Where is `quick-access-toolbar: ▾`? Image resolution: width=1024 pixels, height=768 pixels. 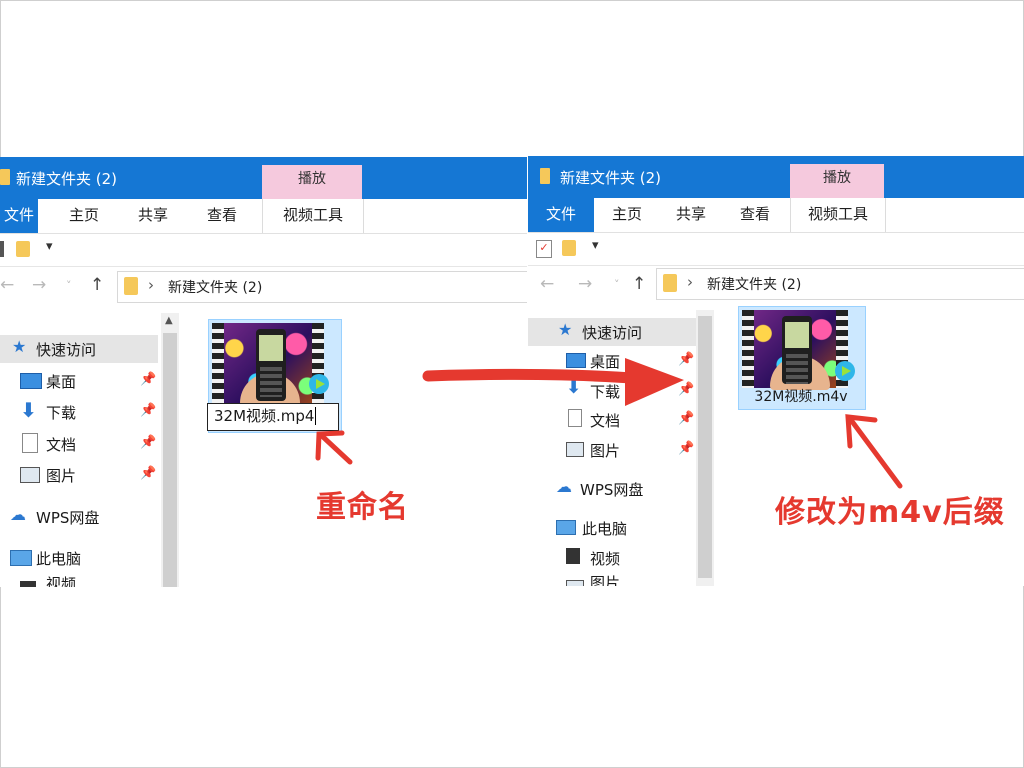
quick-access-toolbar: ▾ is located at coordinates (263, 250).